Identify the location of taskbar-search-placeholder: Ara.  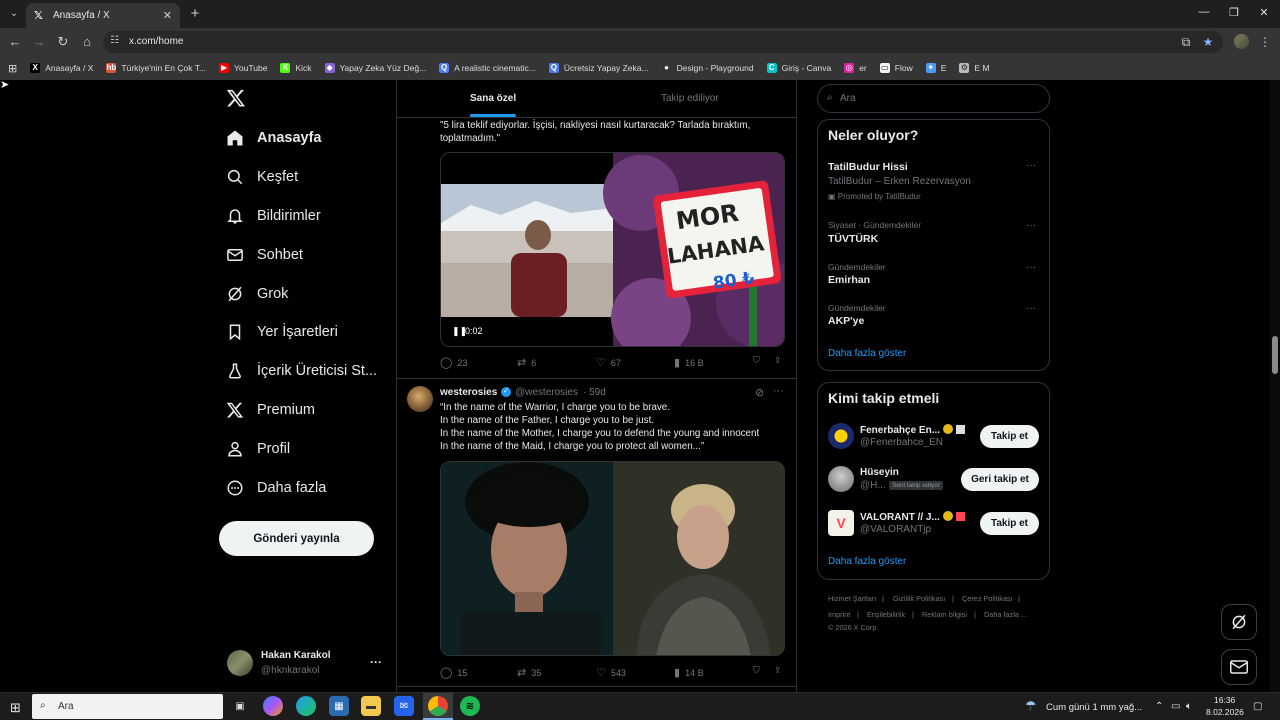
(66, 706).